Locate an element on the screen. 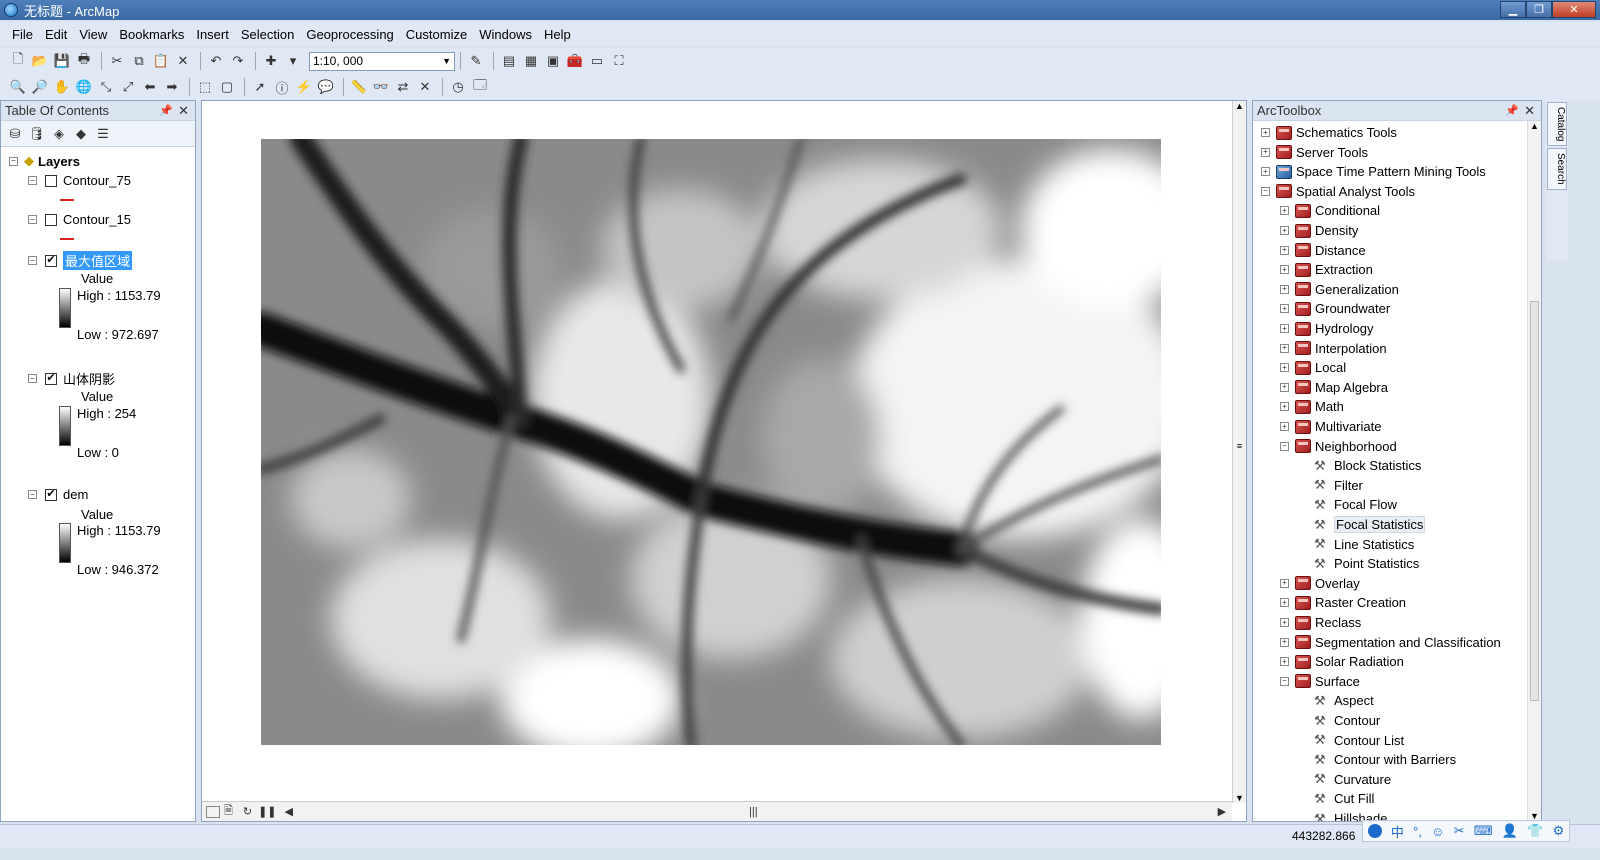  layers-root-row: − ◆ Layers is located at coordinates (44, 161).